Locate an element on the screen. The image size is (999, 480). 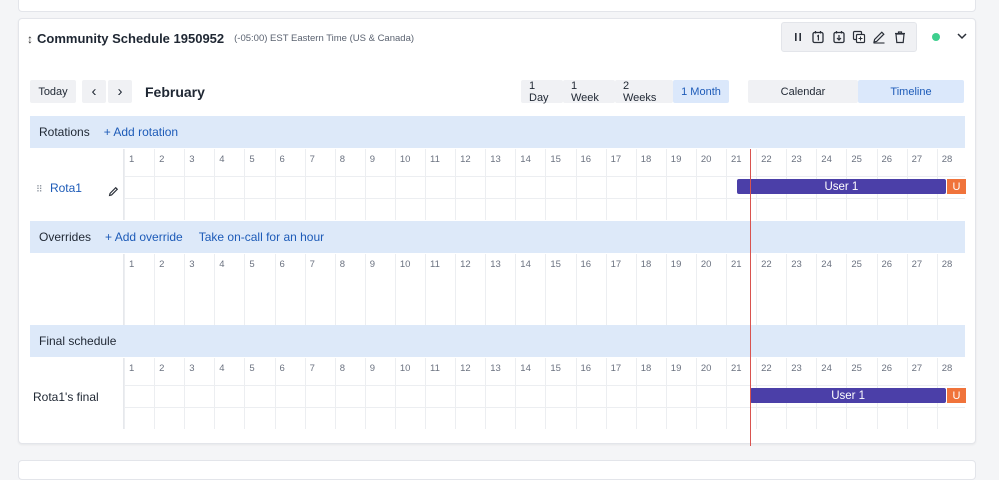
day-number: 2 is located at coordinates (162, 159).